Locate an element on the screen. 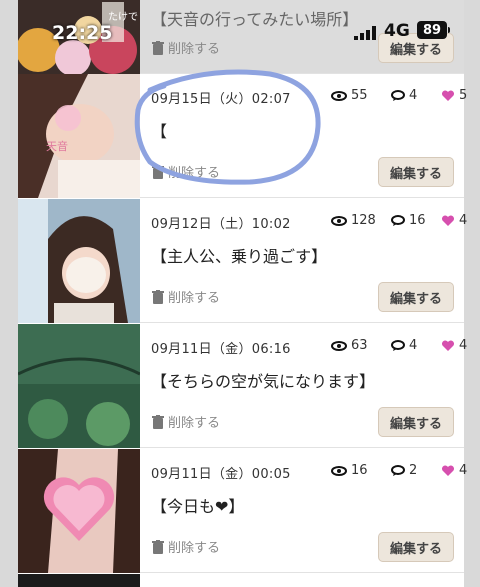 This screenshot has width=480, height=587. post-meta: 09月12日（土）10:02 128 16 4 is located at coordinates (309, 223).